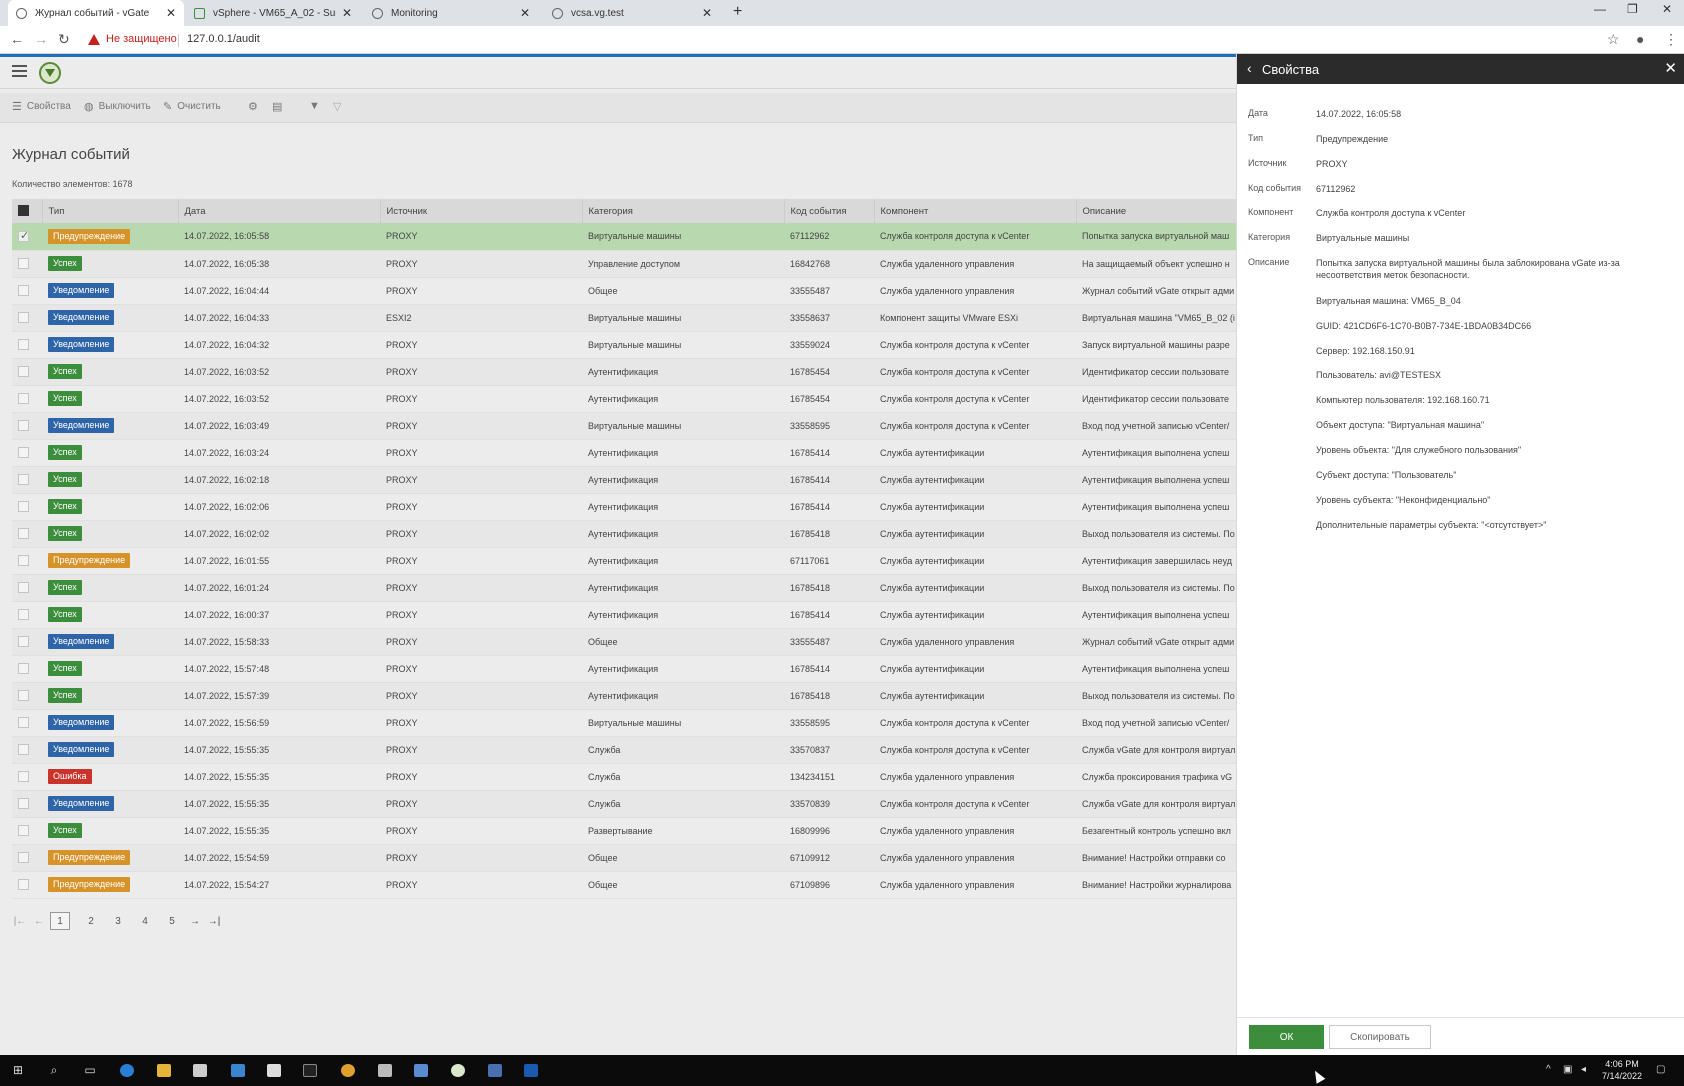  Describe the element at coordinates (17, 39) in the screenshot. I see `back-icon: ←` at that location.